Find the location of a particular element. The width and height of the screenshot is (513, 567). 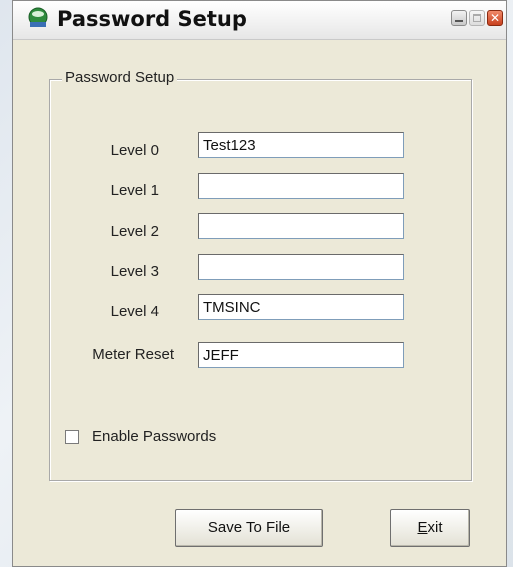

level-0-label: Level 0 is located at coordinates (134, 150).